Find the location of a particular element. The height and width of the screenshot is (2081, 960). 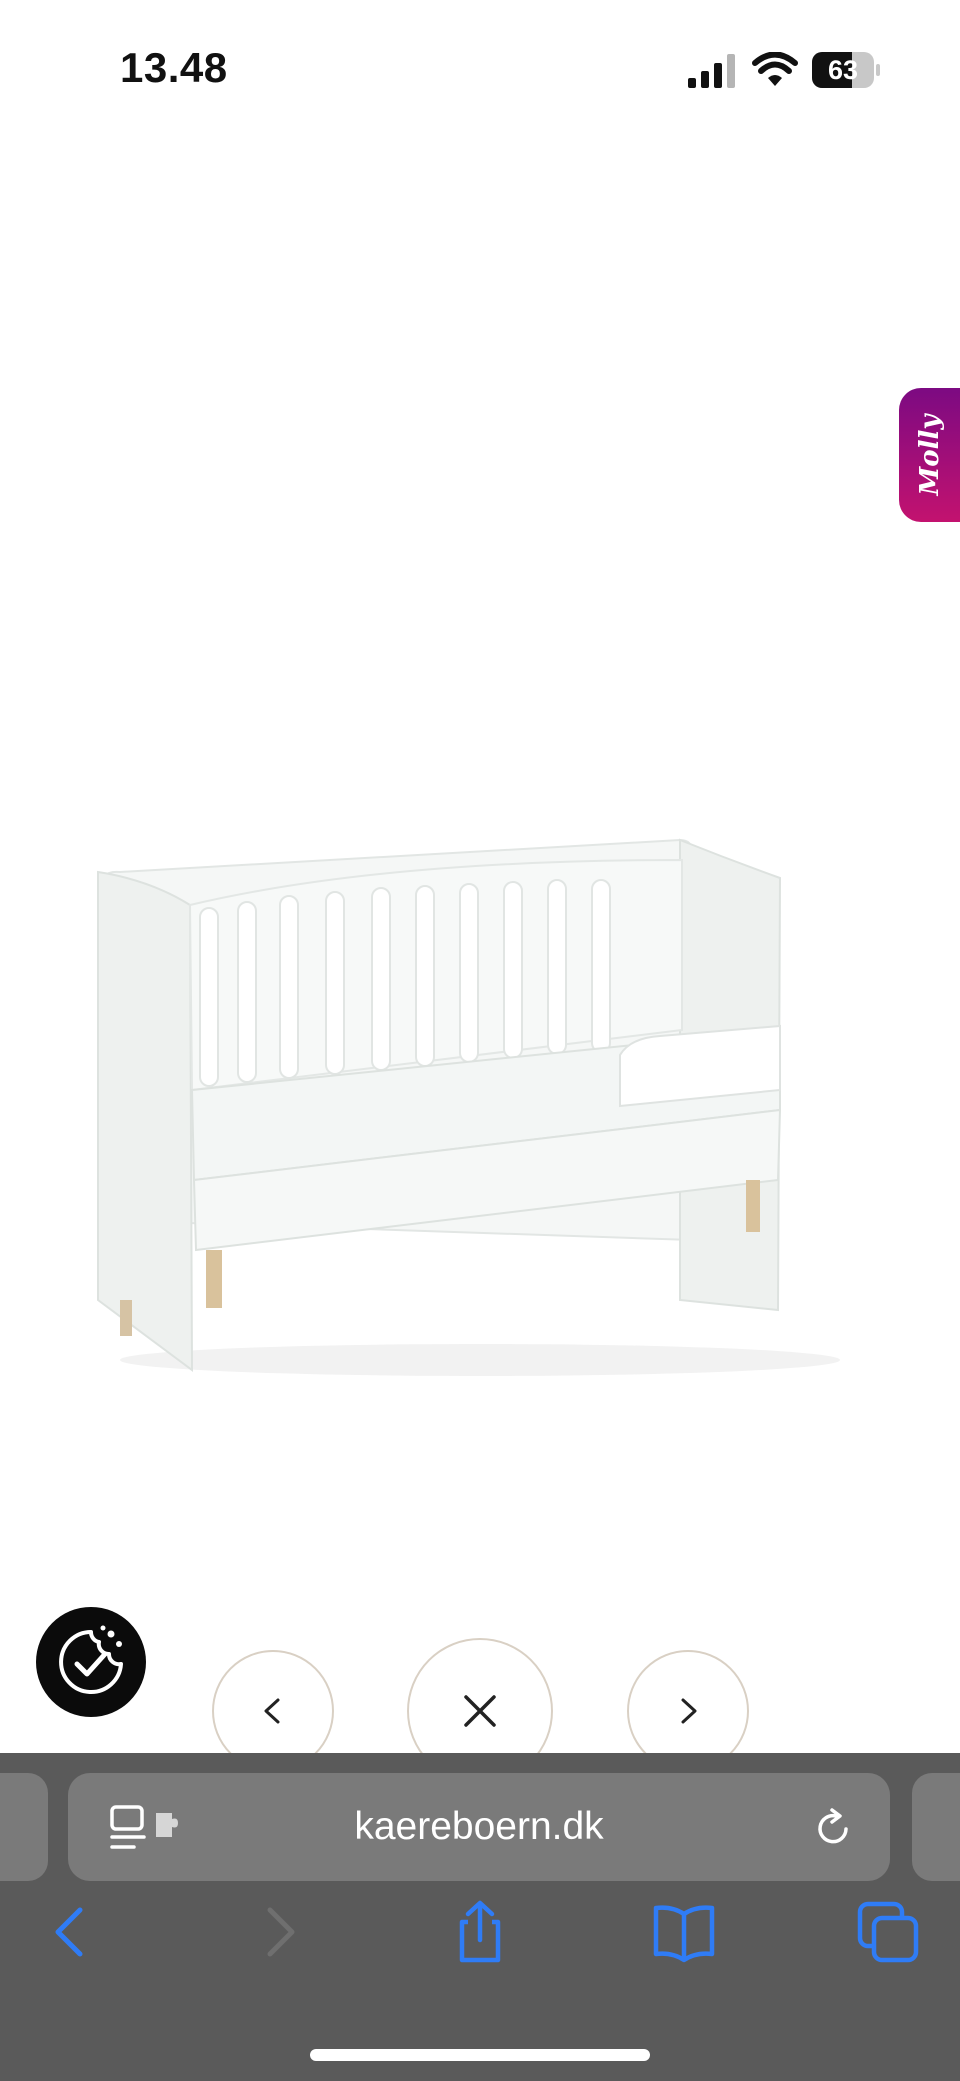

battery-level: 63 is located at coordinates (843, 70).